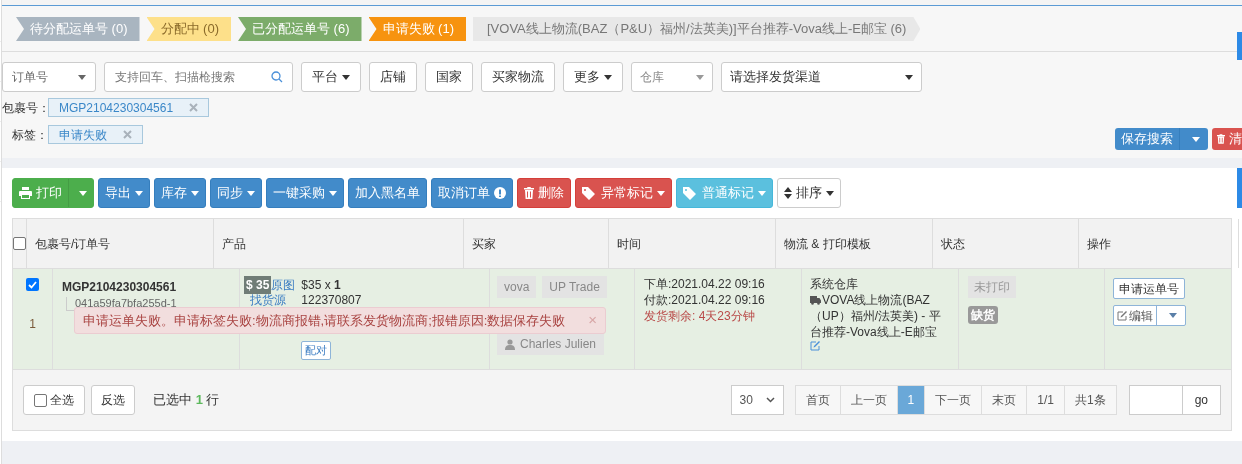  What do you see at coordinates (73, 244) in the screenshot?
I see `column-header: 包裹号/订单号` at bounding box center [73, 244].